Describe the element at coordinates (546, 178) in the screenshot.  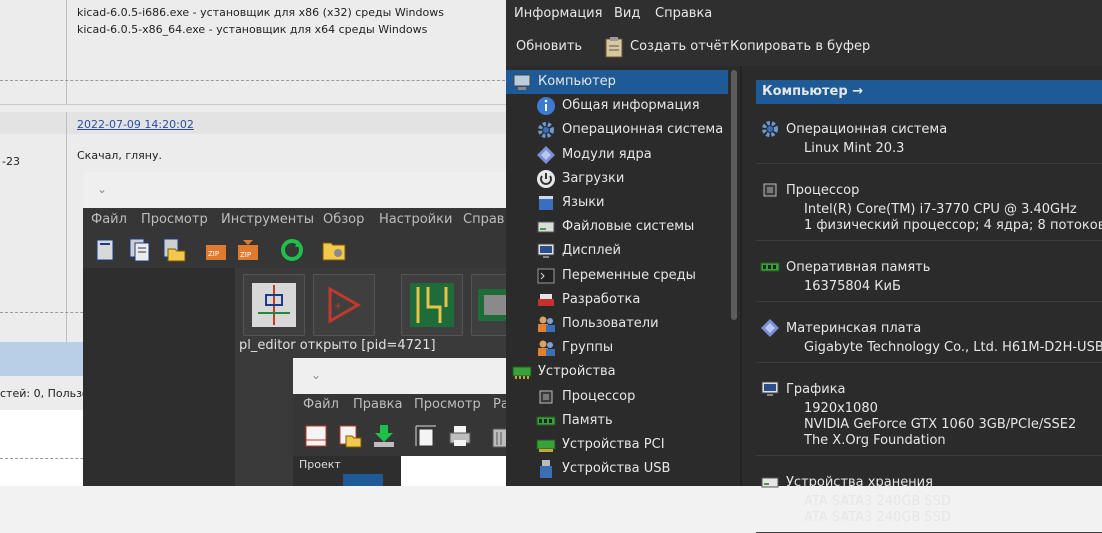
I see `power-icon` at that location.